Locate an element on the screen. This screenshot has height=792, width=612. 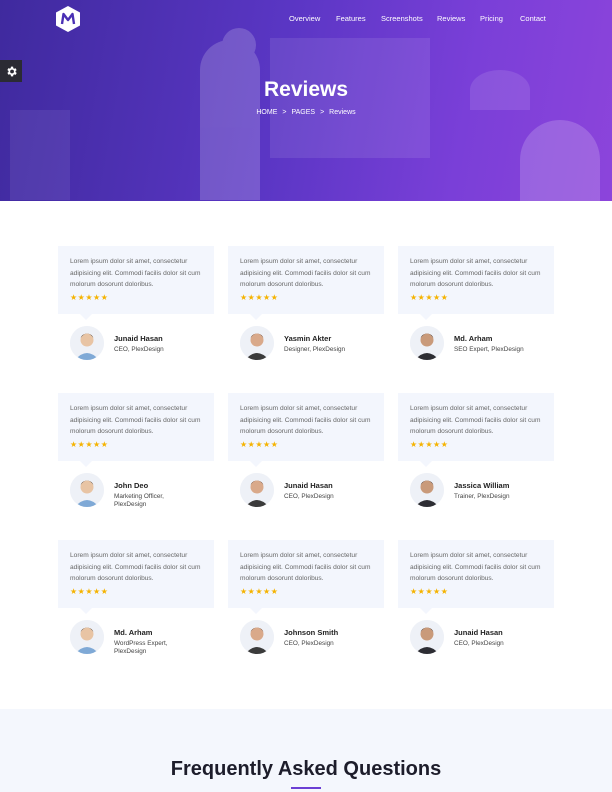
nav-pricing: Pricing is located at coordinates (491, 18).